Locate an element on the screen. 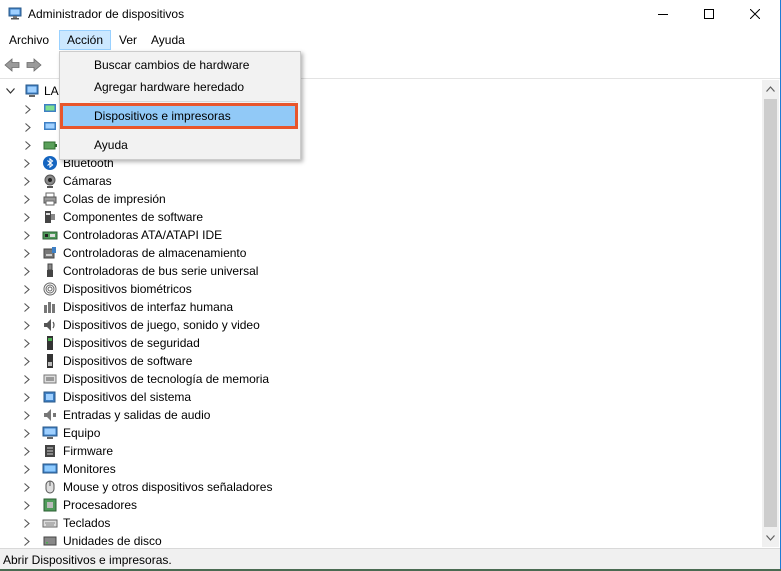  menu-bar: Archivo Acción Ver Ayuda is located at coordinates (390, 40).